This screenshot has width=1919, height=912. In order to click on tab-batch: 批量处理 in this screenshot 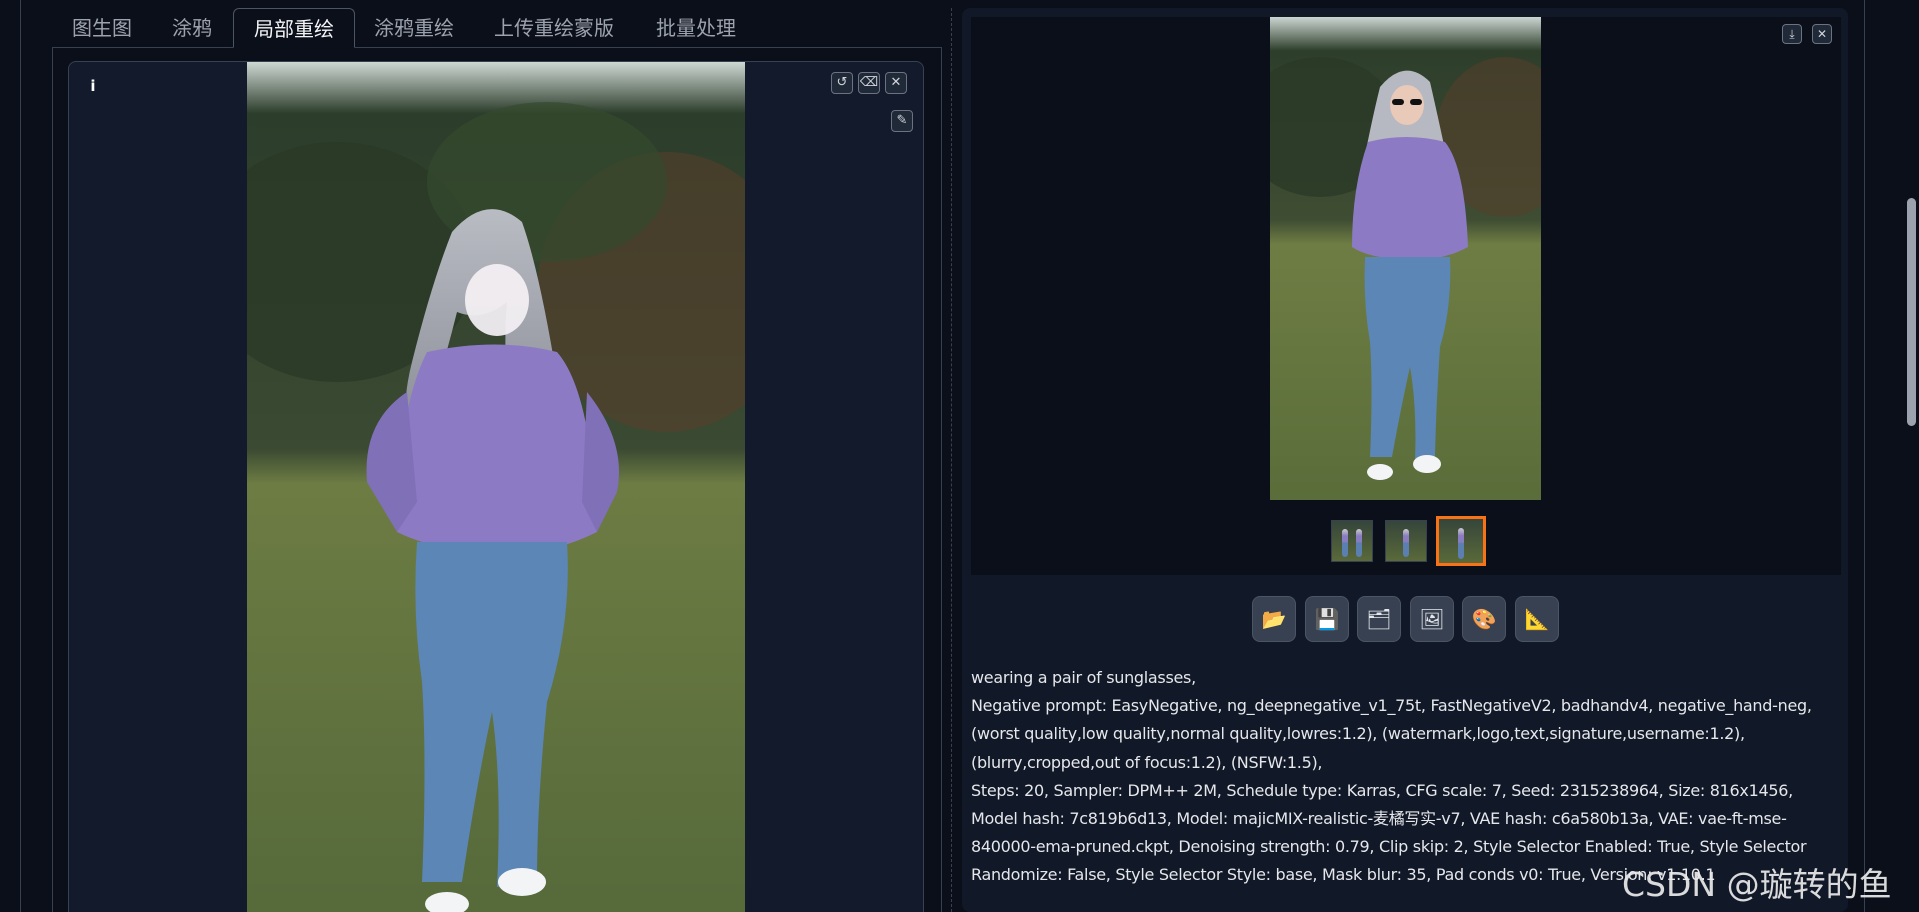, I will do `click(696, 28)`.